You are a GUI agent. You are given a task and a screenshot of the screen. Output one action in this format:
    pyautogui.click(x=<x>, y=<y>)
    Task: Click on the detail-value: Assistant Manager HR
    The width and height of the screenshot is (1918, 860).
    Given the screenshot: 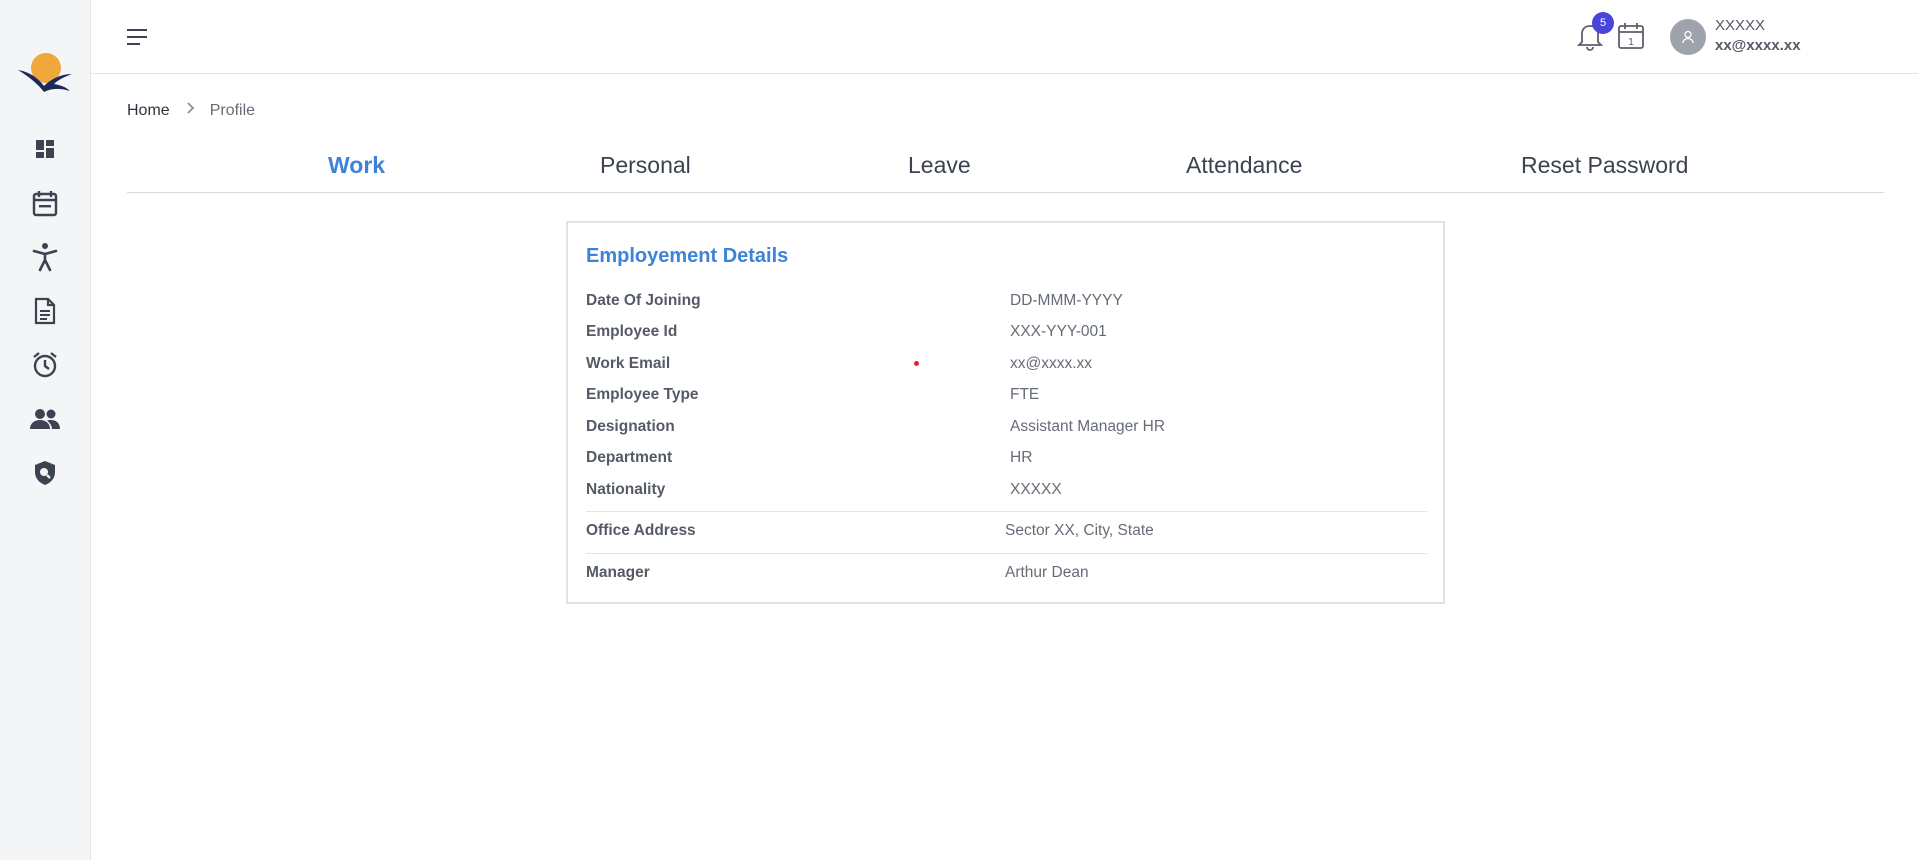 What is the action you would take?
    pyautogui.click(x=1088, y=426)
    